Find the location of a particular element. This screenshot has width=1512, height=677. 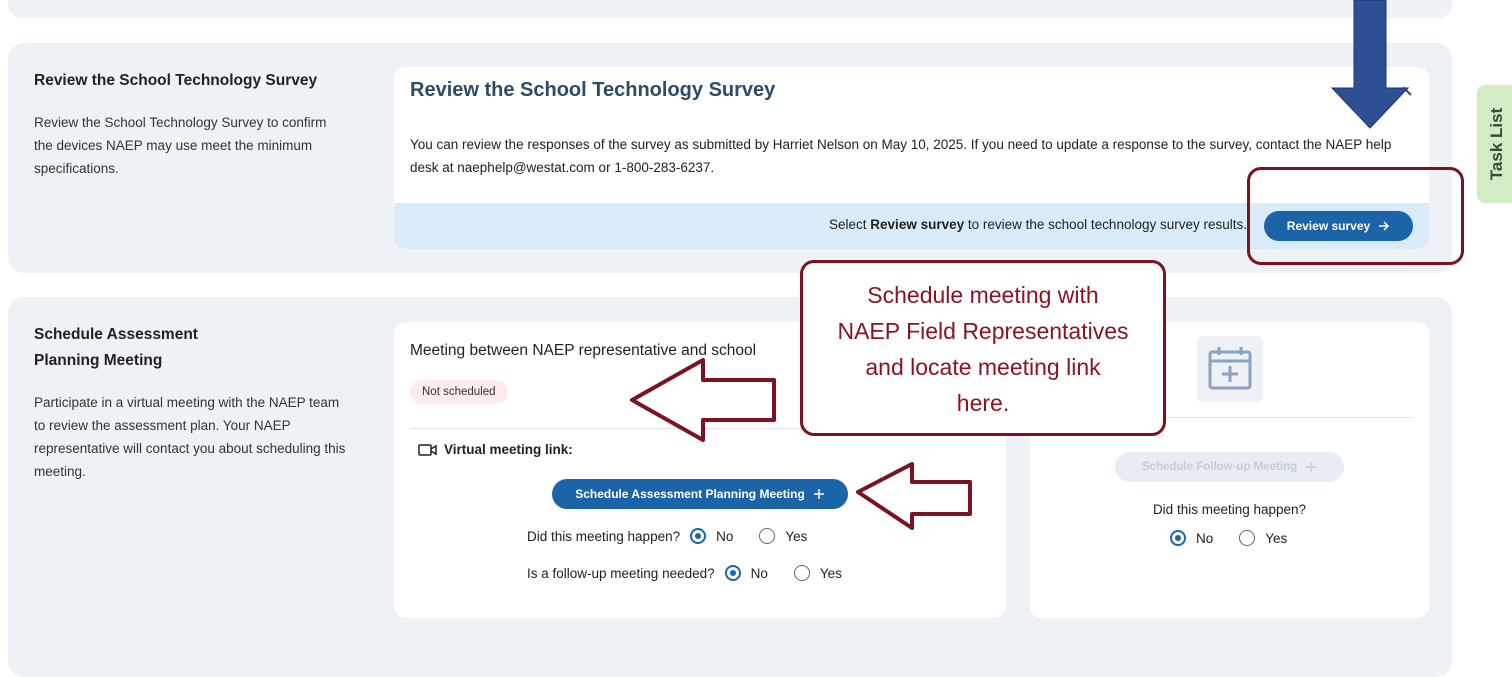

red-left-arrow-button is located at coordinates (914, 496).